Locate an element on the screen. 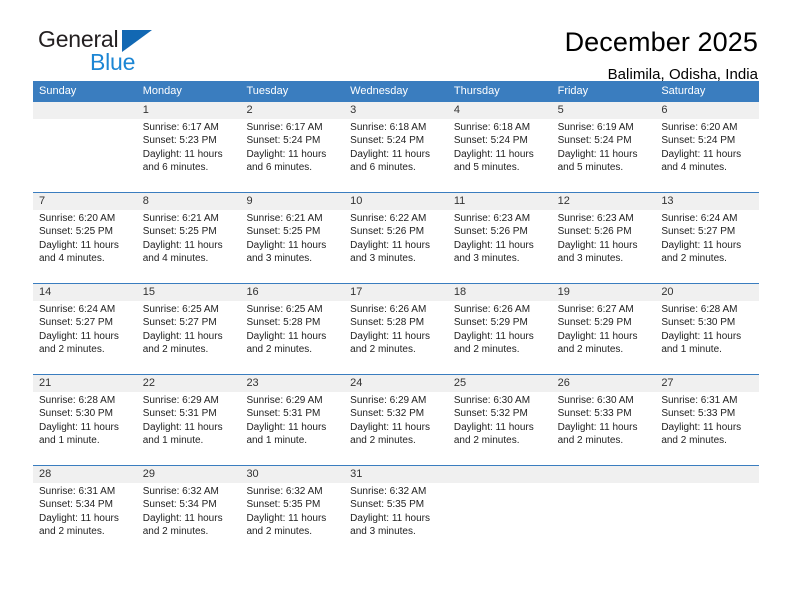  day-number: 6 is located at coordinates (664, 110).